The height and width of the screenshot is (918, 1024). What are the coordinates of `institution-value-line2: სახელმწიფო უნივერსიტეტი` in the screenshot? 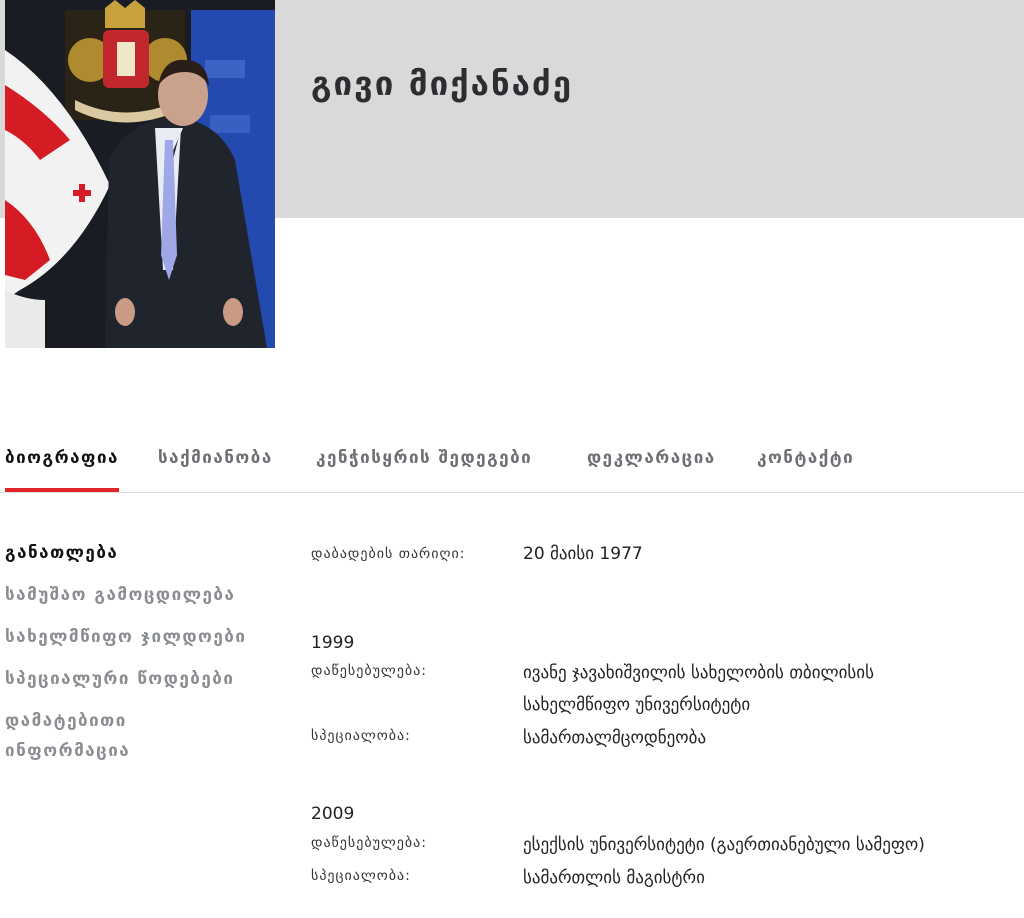 It's located at (637, 705).